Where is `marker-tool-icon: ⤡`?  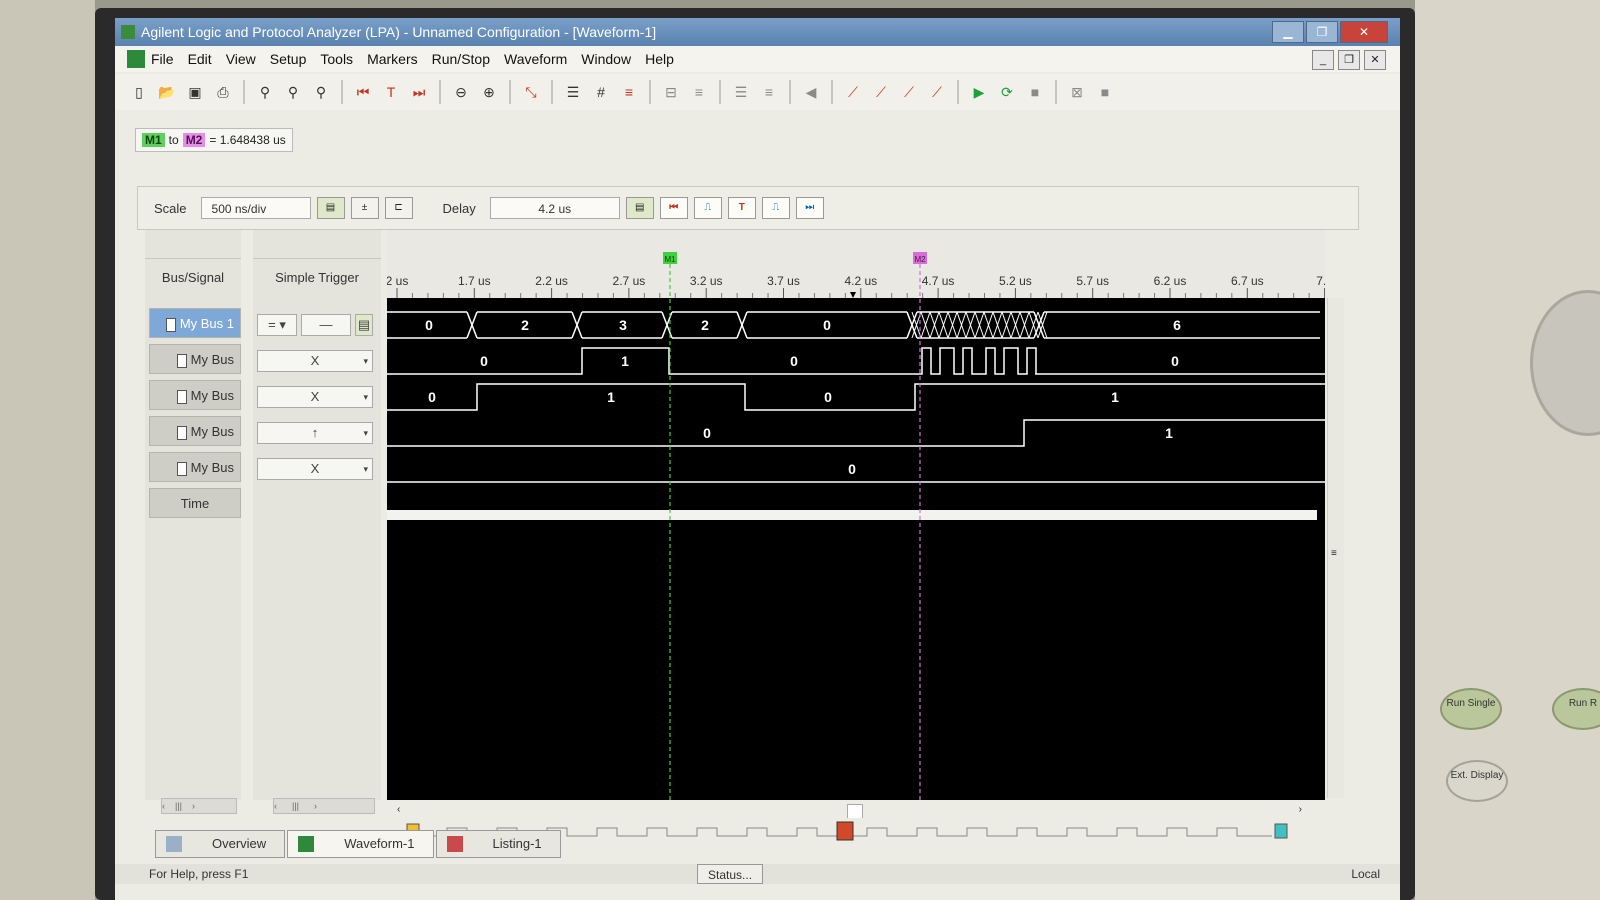 marker-tool-icon: ⤡ is located at coordinates (531, 92).